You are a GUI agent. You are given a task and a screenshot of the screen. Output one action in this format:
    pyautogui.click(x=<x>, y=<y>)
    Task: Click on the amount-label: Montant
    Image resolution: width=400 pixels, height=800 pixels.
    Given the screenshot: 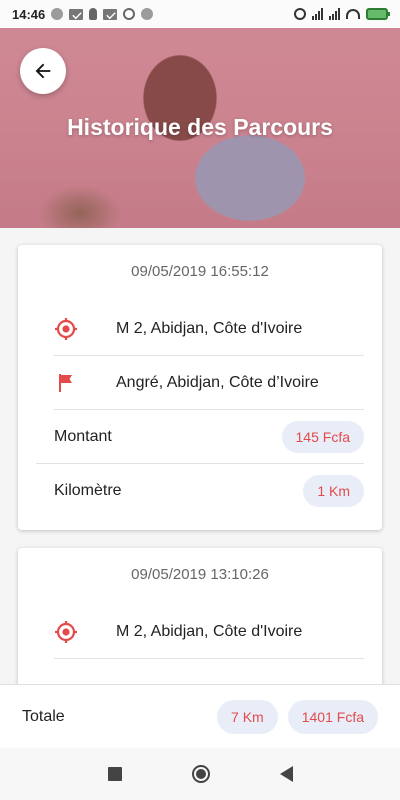 What is the action you would take?
    pyautogui.click(x=83, y=436)
    